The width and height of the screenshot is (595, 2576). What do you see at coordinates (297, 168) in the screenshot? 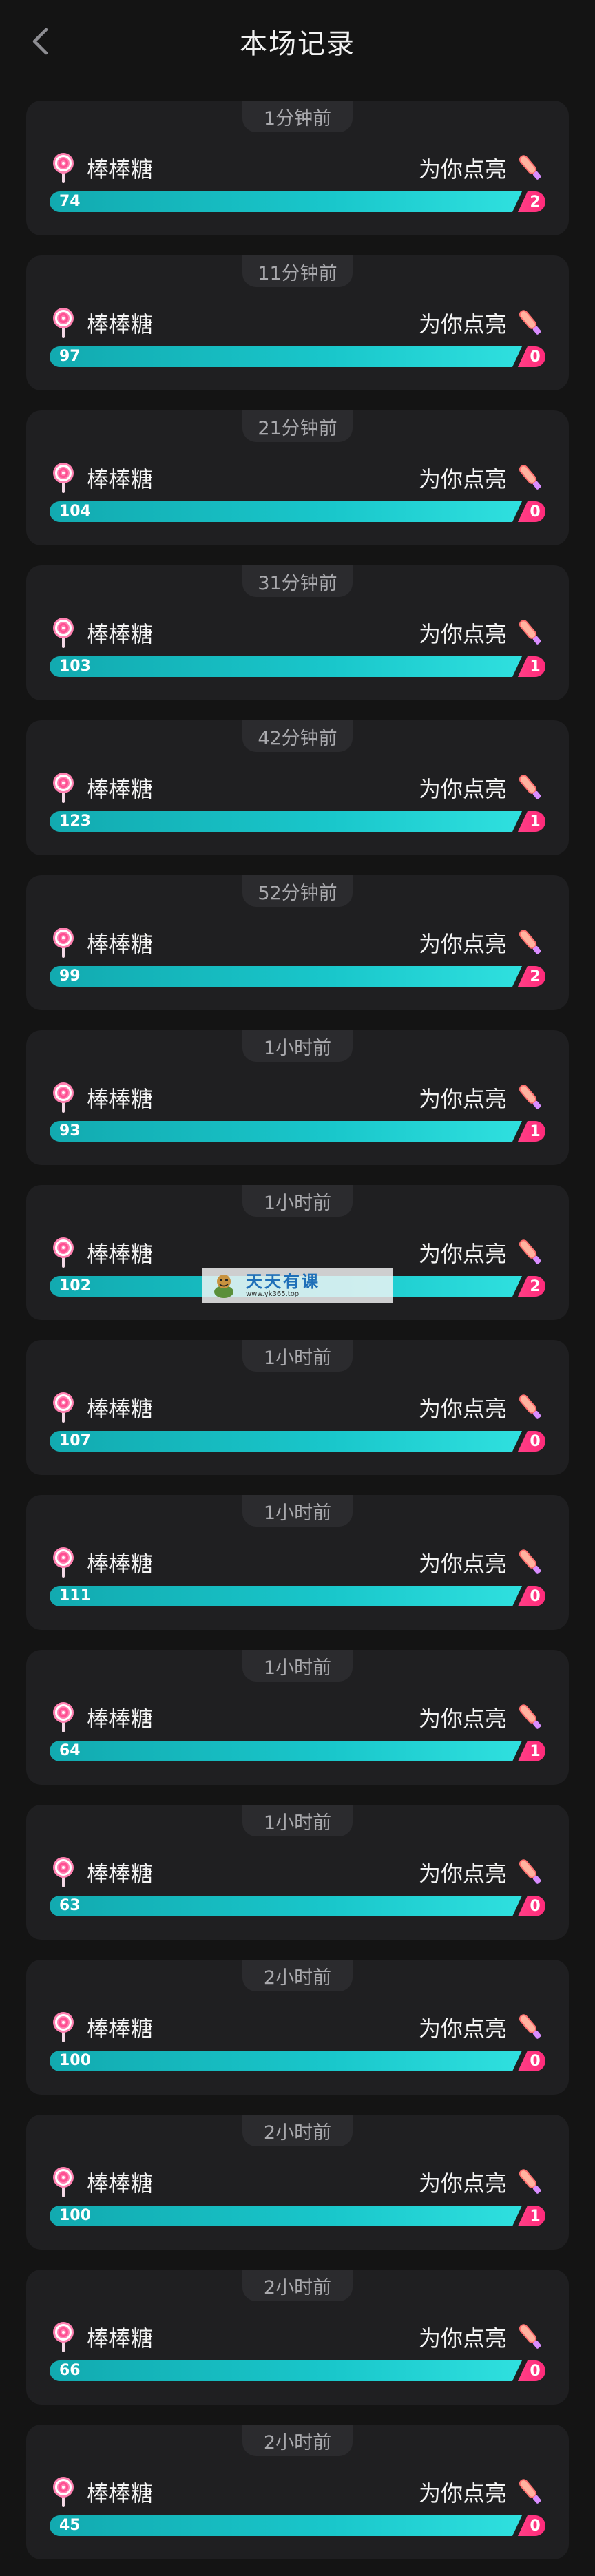
I see `record-card: 1分钟前 棒棒糖 为你点亮 74 2` at bounding box center [297, 168].